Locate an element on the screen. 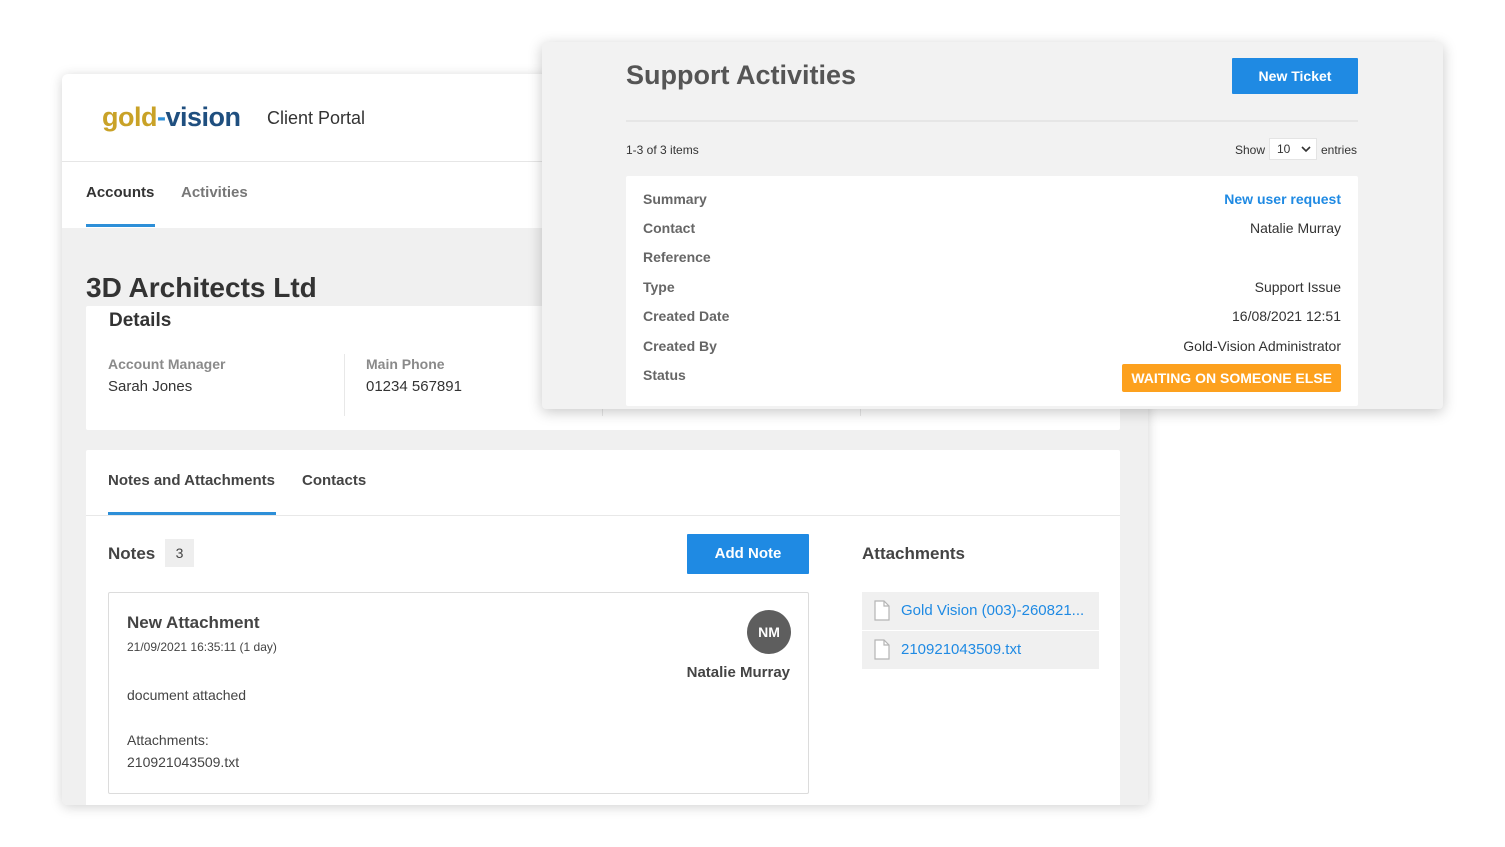  field-label: Main Phone is located at coordinates (405, 364).